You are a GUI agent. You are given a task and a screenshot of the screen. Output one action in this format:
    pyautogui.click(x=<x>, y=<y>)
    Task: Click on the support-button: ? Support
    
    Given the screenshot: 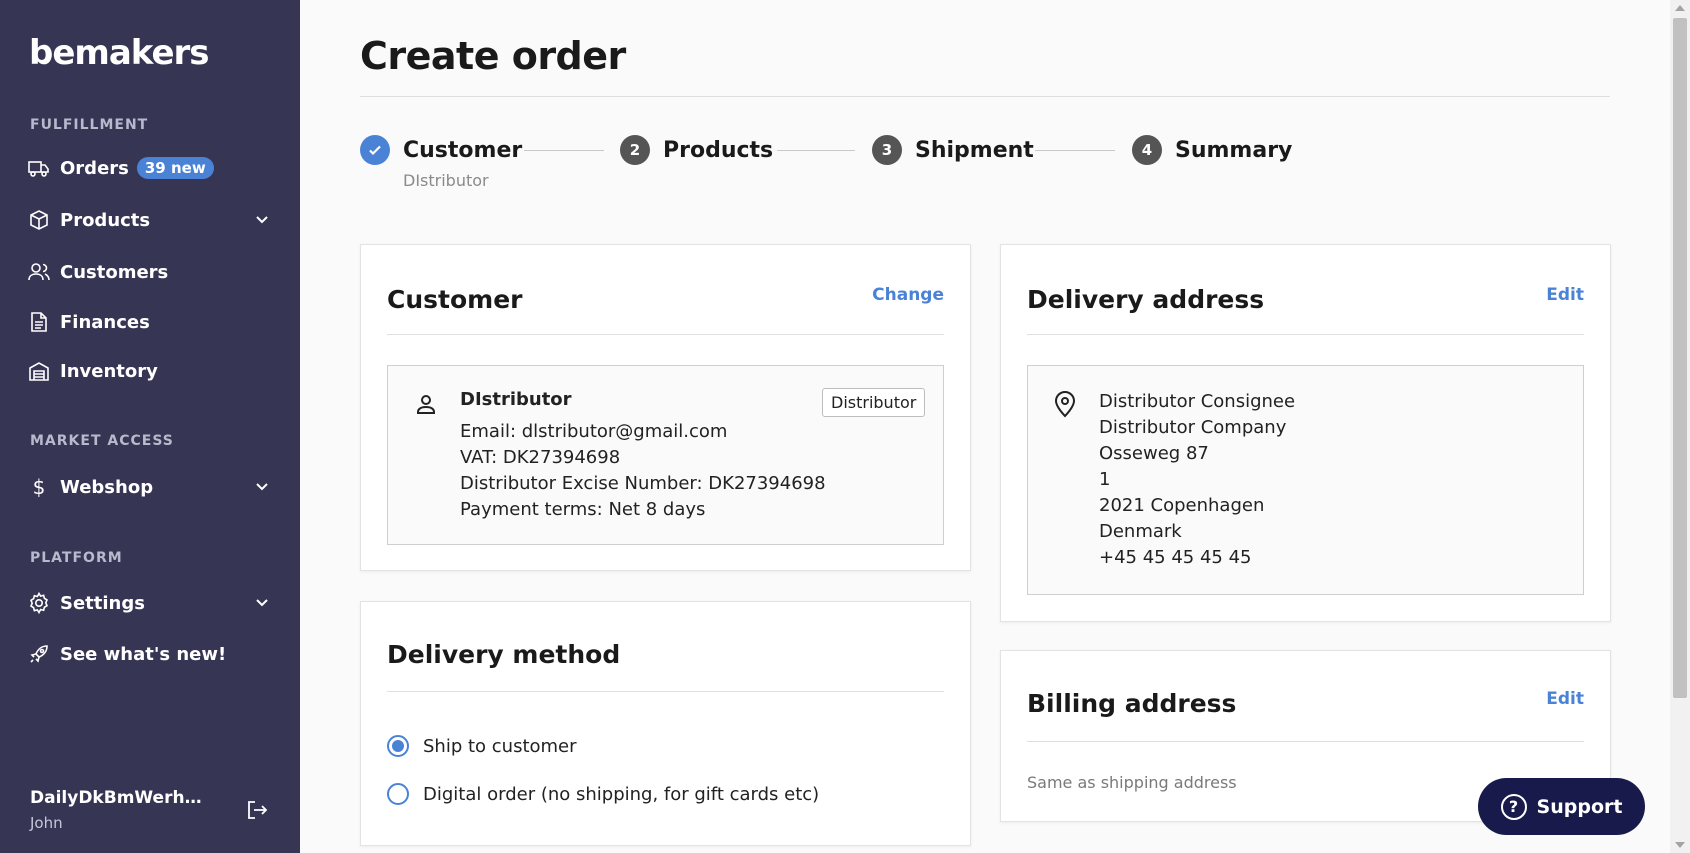 What is the action you would take?
    pyautogui.click(x=1561, y=806)
    